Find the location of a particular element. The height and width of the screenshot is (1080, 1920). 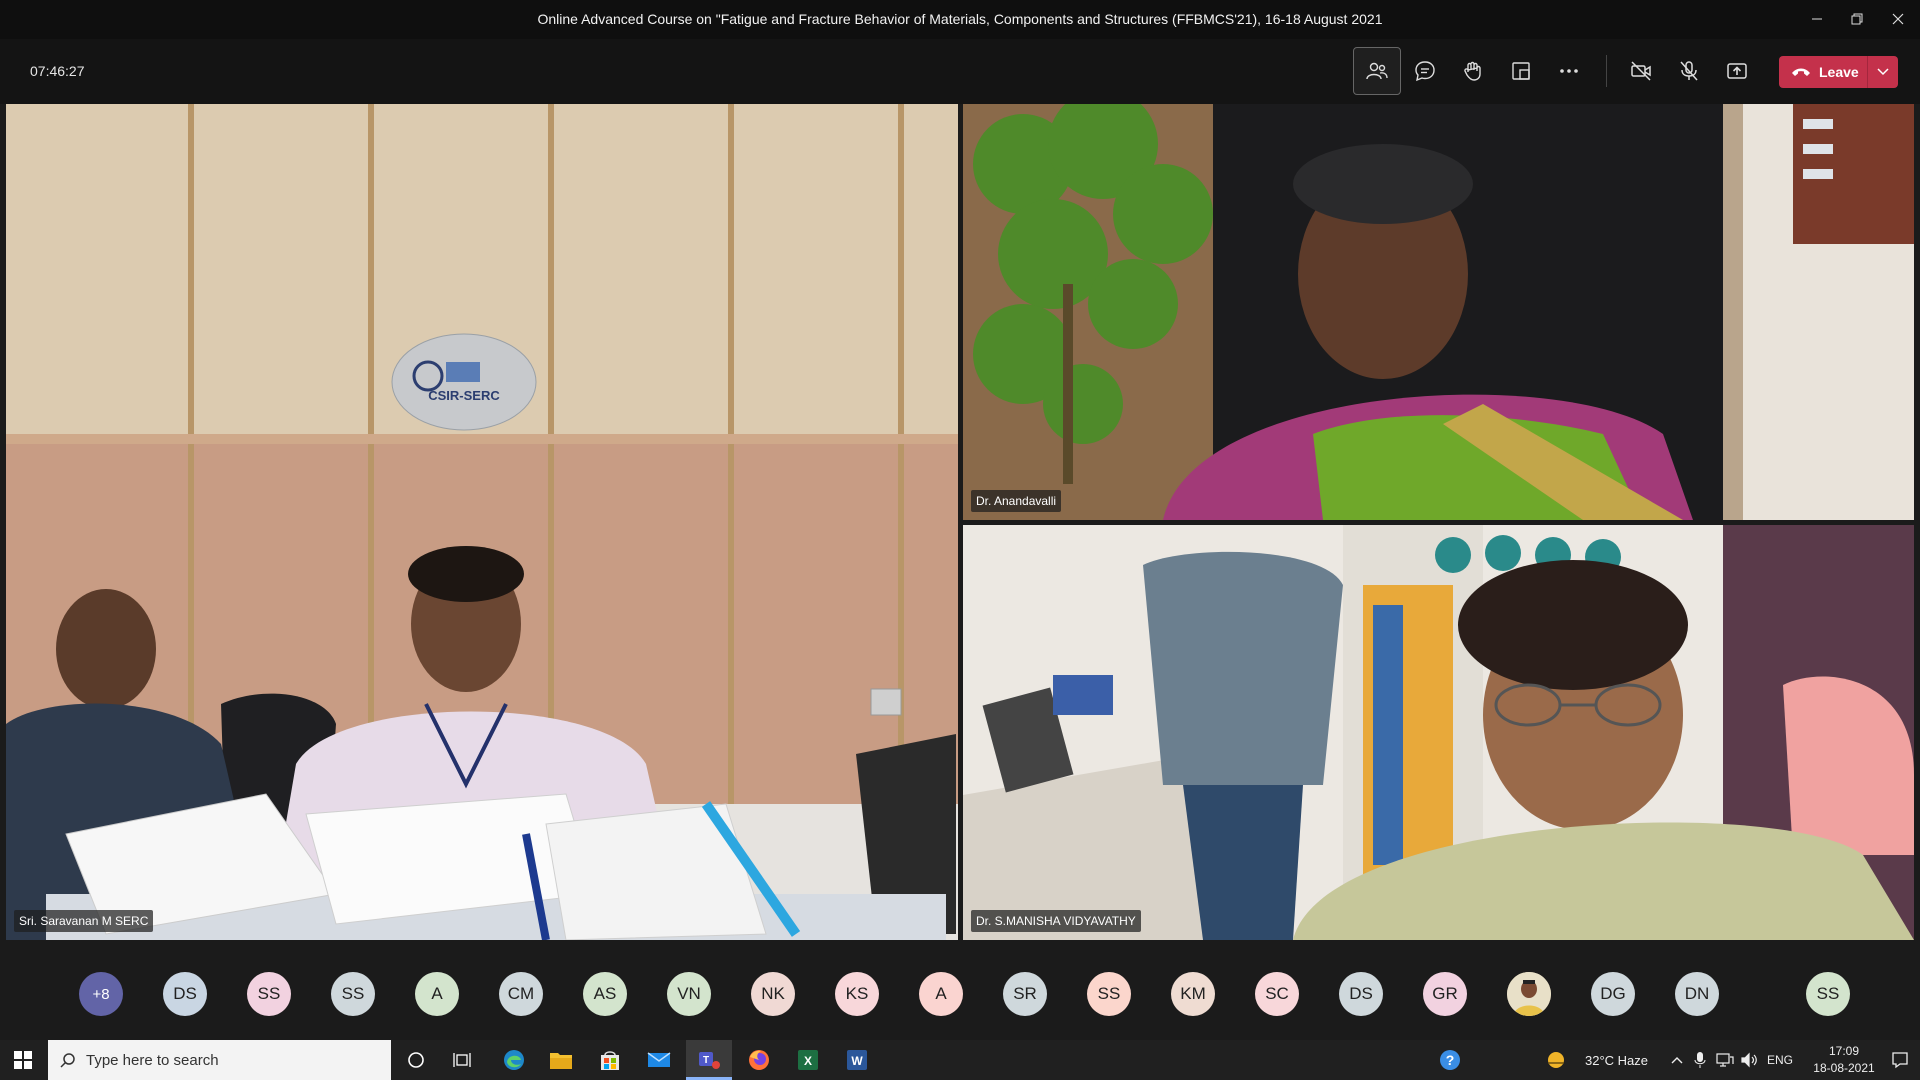

weather-widget is located at coordinates (1556, 1060).